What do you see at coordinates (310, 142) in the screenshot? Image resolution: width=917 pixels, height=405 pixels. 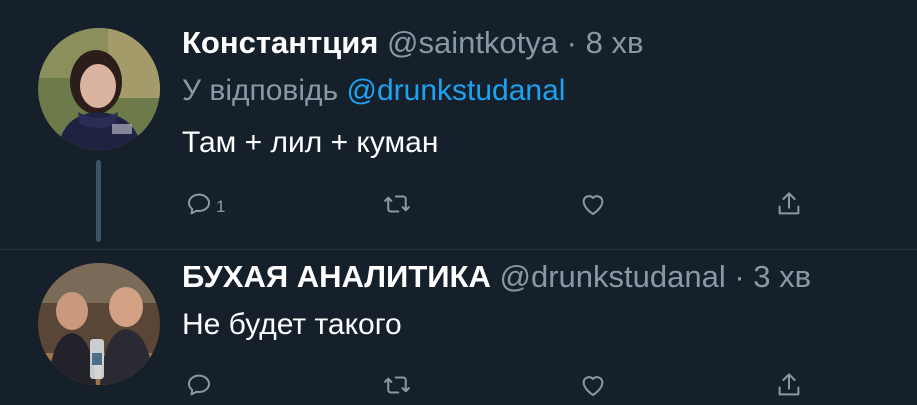 I see `tweet-text: Там + лил + куман` at bounding box center [310, 142].